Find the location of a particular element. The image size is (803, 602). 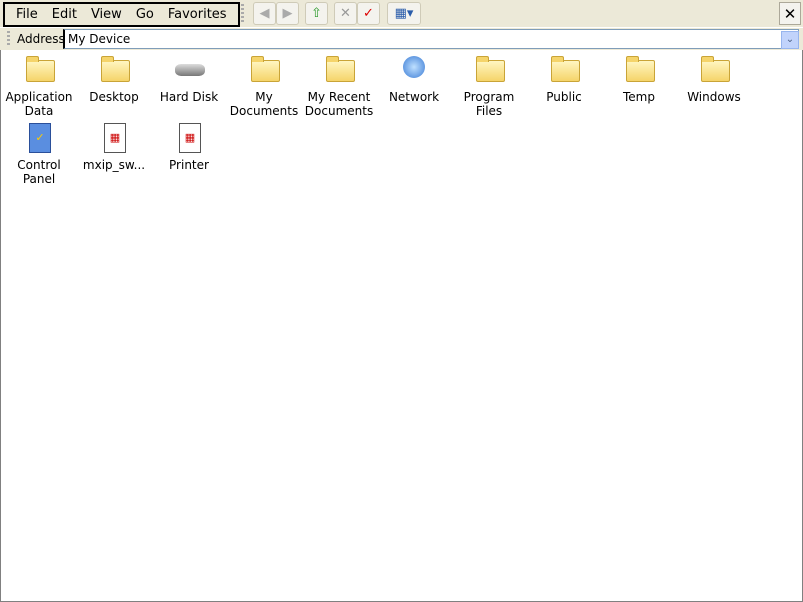

control-panel-shortcut-icon: ✓ is located at coordinates (39, 138).